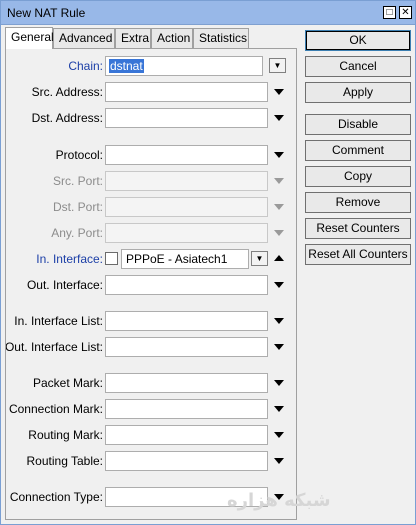  I want to click on routing-table-expand-icon, so click(279, 461).